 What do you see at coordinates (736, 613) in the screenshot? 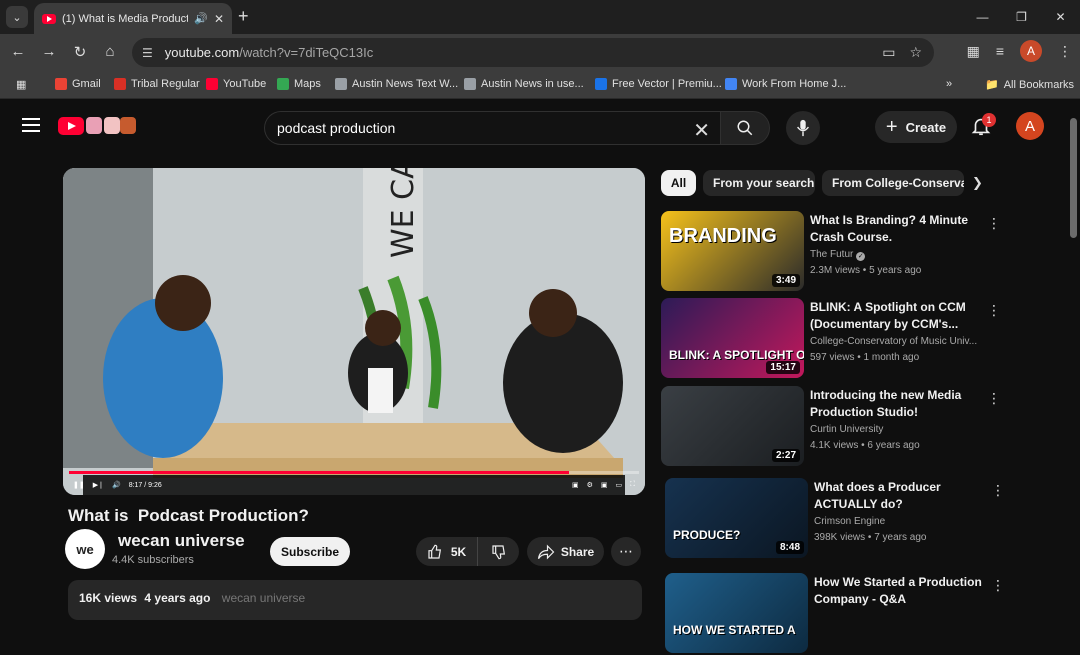
I see `recommendation-thumbnail: HOW WE STARTED A` at bounding box center [736, 613].